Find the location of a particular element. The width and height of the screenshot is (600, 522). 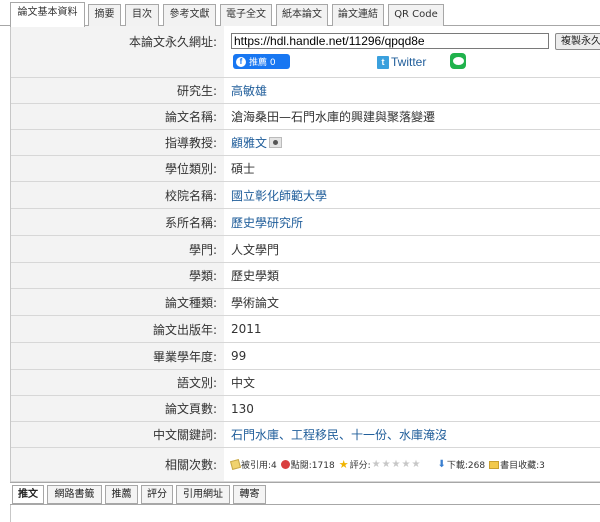

field-label: 語文別: is located at coordinates (117, 382).